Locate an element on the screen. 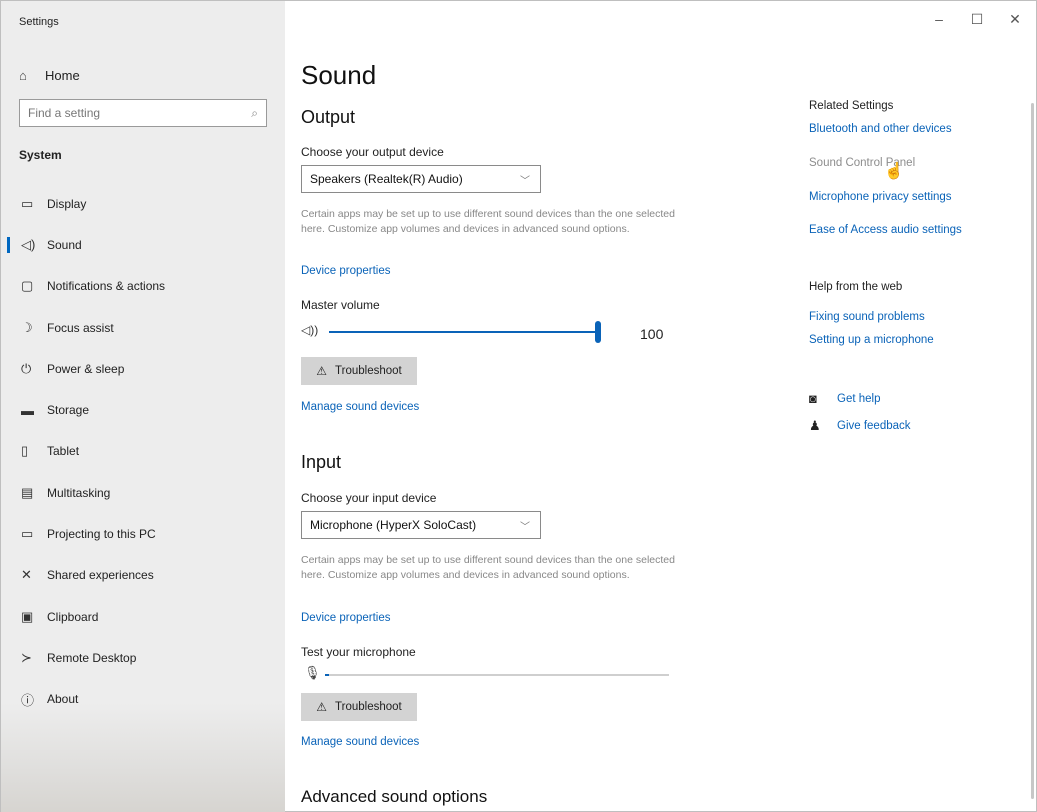  input-troubleshoot-button: ⚠ Troubleshoot is located at coordinates (359, 707).